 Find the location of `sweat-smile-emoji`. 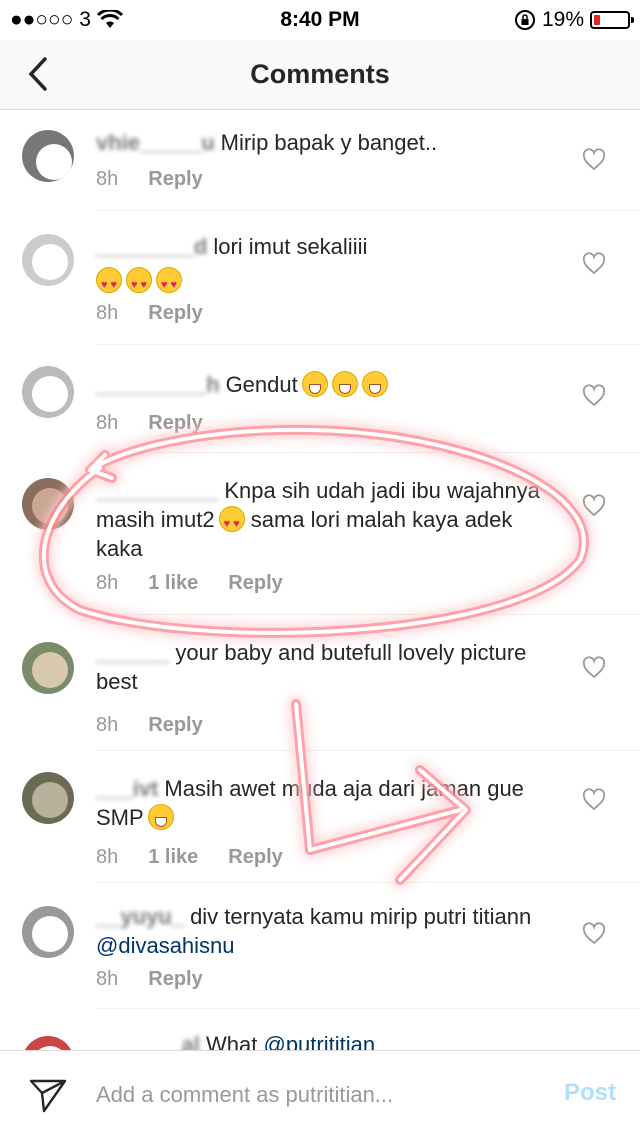

sweat-smile-emoji is located at coordinates (160, 817).